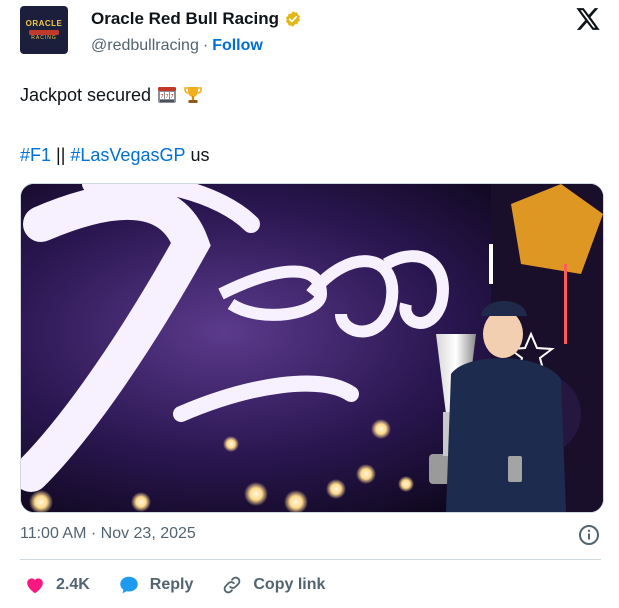 Image resolution: width=619 pixels, height=608 pixels. What do you see at coordinates (129, 585) in the screenshot?
I see `reply-bubble-icon` at bounding box center [129, 585].